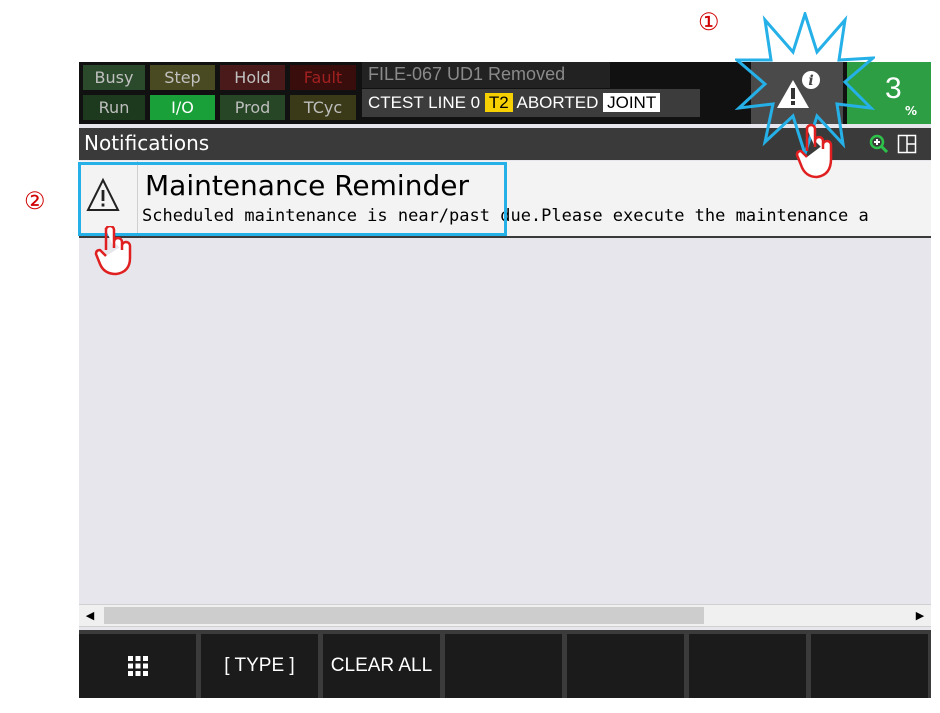 The height and width of the screenshot is (713, 940). Describe the element at coordinates (498, 102) in the screenshot. I see `mode-badge: T2` at that location.